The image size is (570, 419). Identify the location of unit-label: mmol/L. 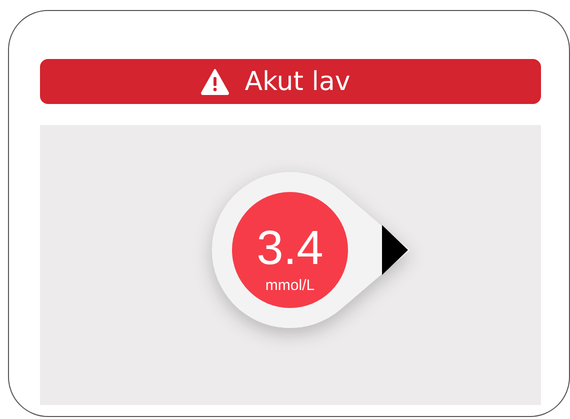
(289, 285).